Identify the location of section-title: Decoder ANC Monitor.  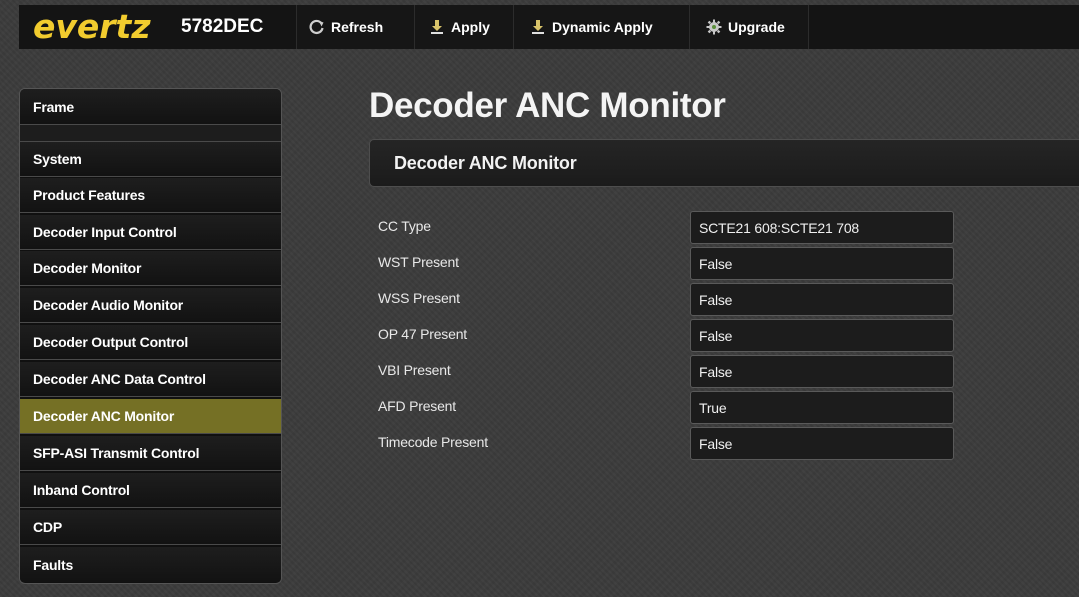
(485, 163).